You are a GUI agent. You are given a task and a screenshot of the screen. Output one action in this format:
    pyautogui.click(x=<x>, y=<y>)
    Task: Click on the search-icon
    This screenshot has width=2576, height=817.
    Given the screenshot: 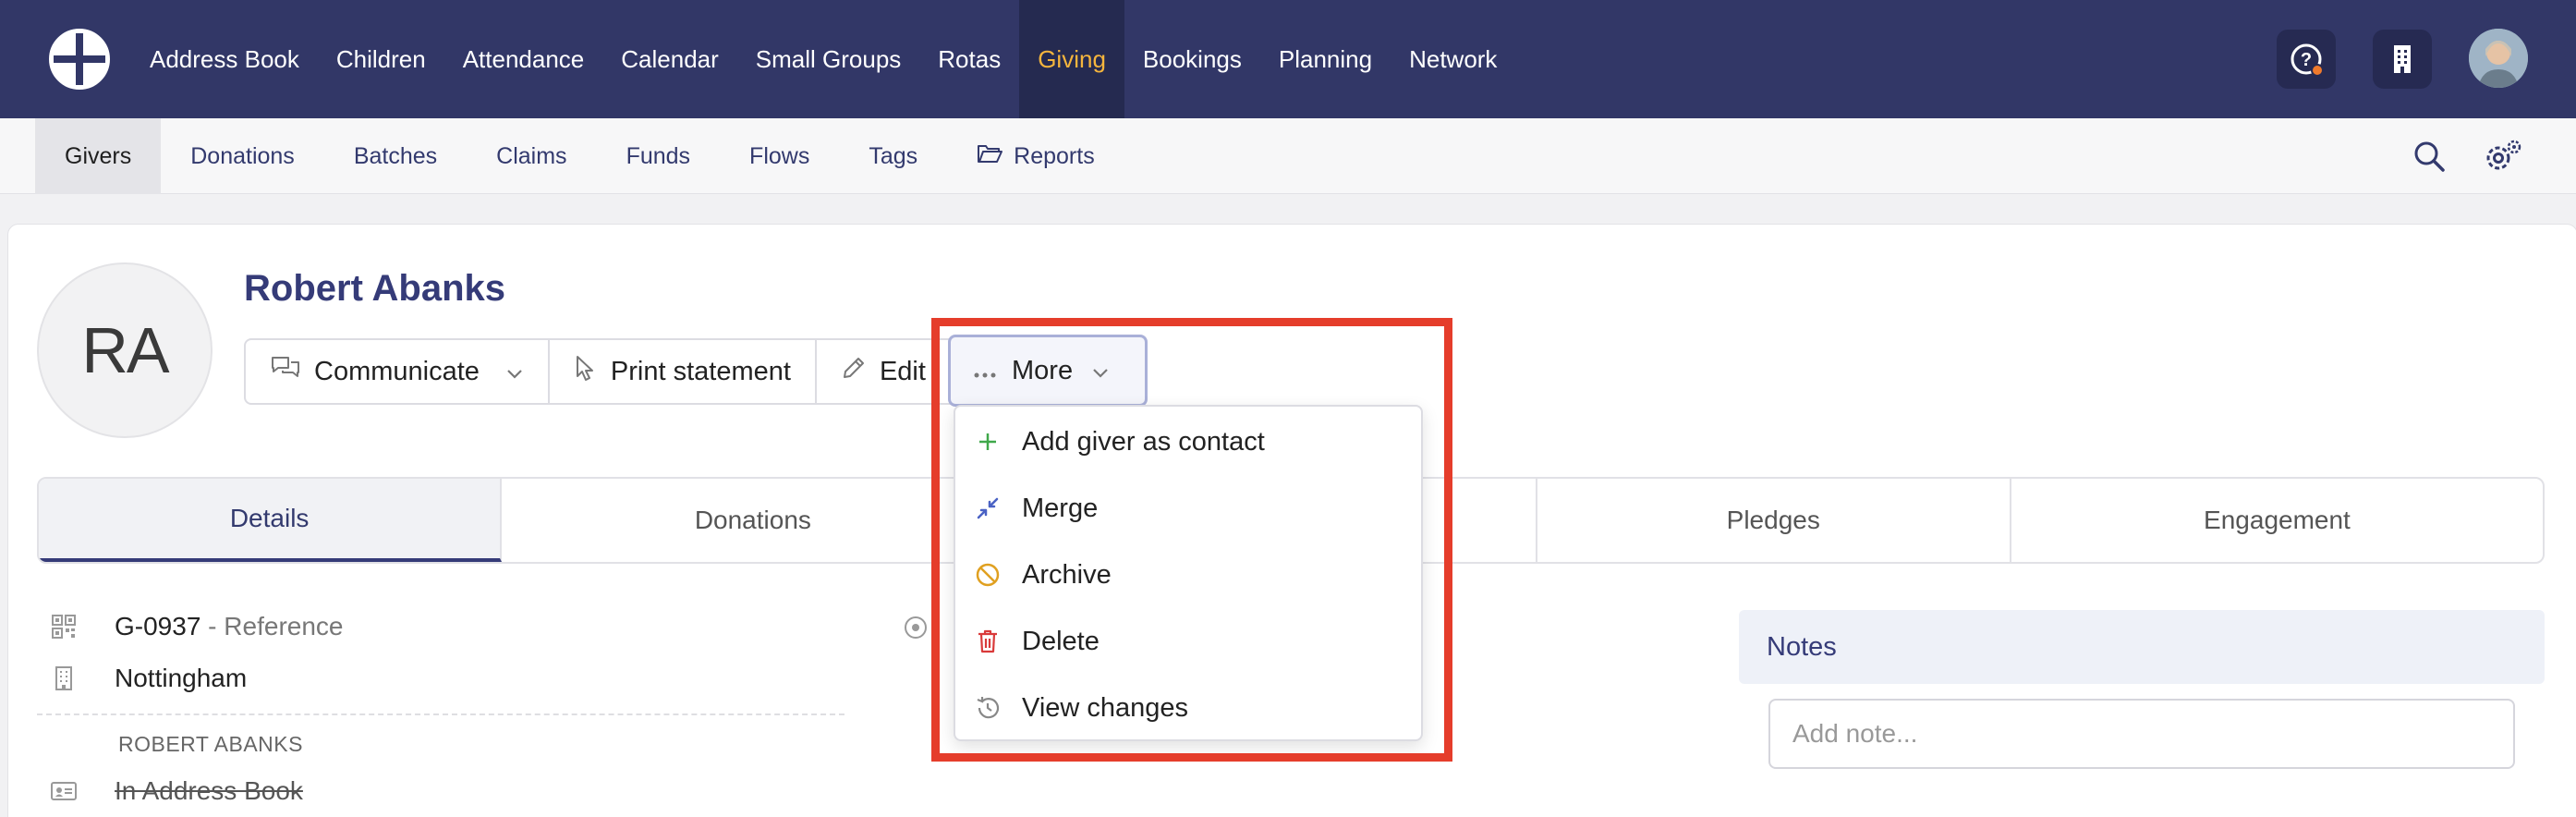 What is the action you would take?
    pyautogui.click(x=2429, y=156)
    